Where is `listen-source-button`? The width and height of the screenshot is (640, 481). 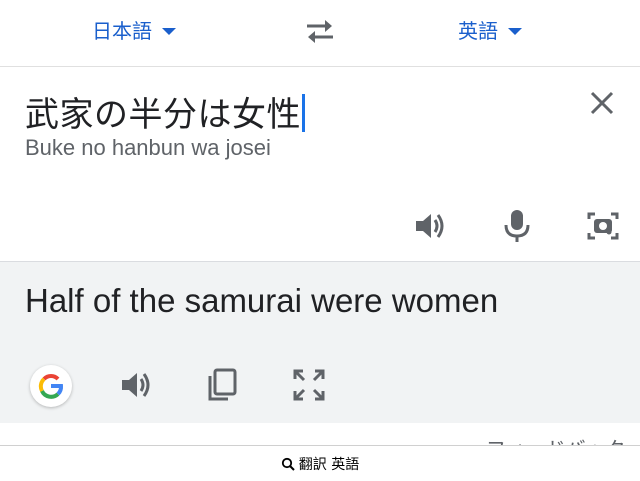 listen-source-button is located at coordinates (430, 226).